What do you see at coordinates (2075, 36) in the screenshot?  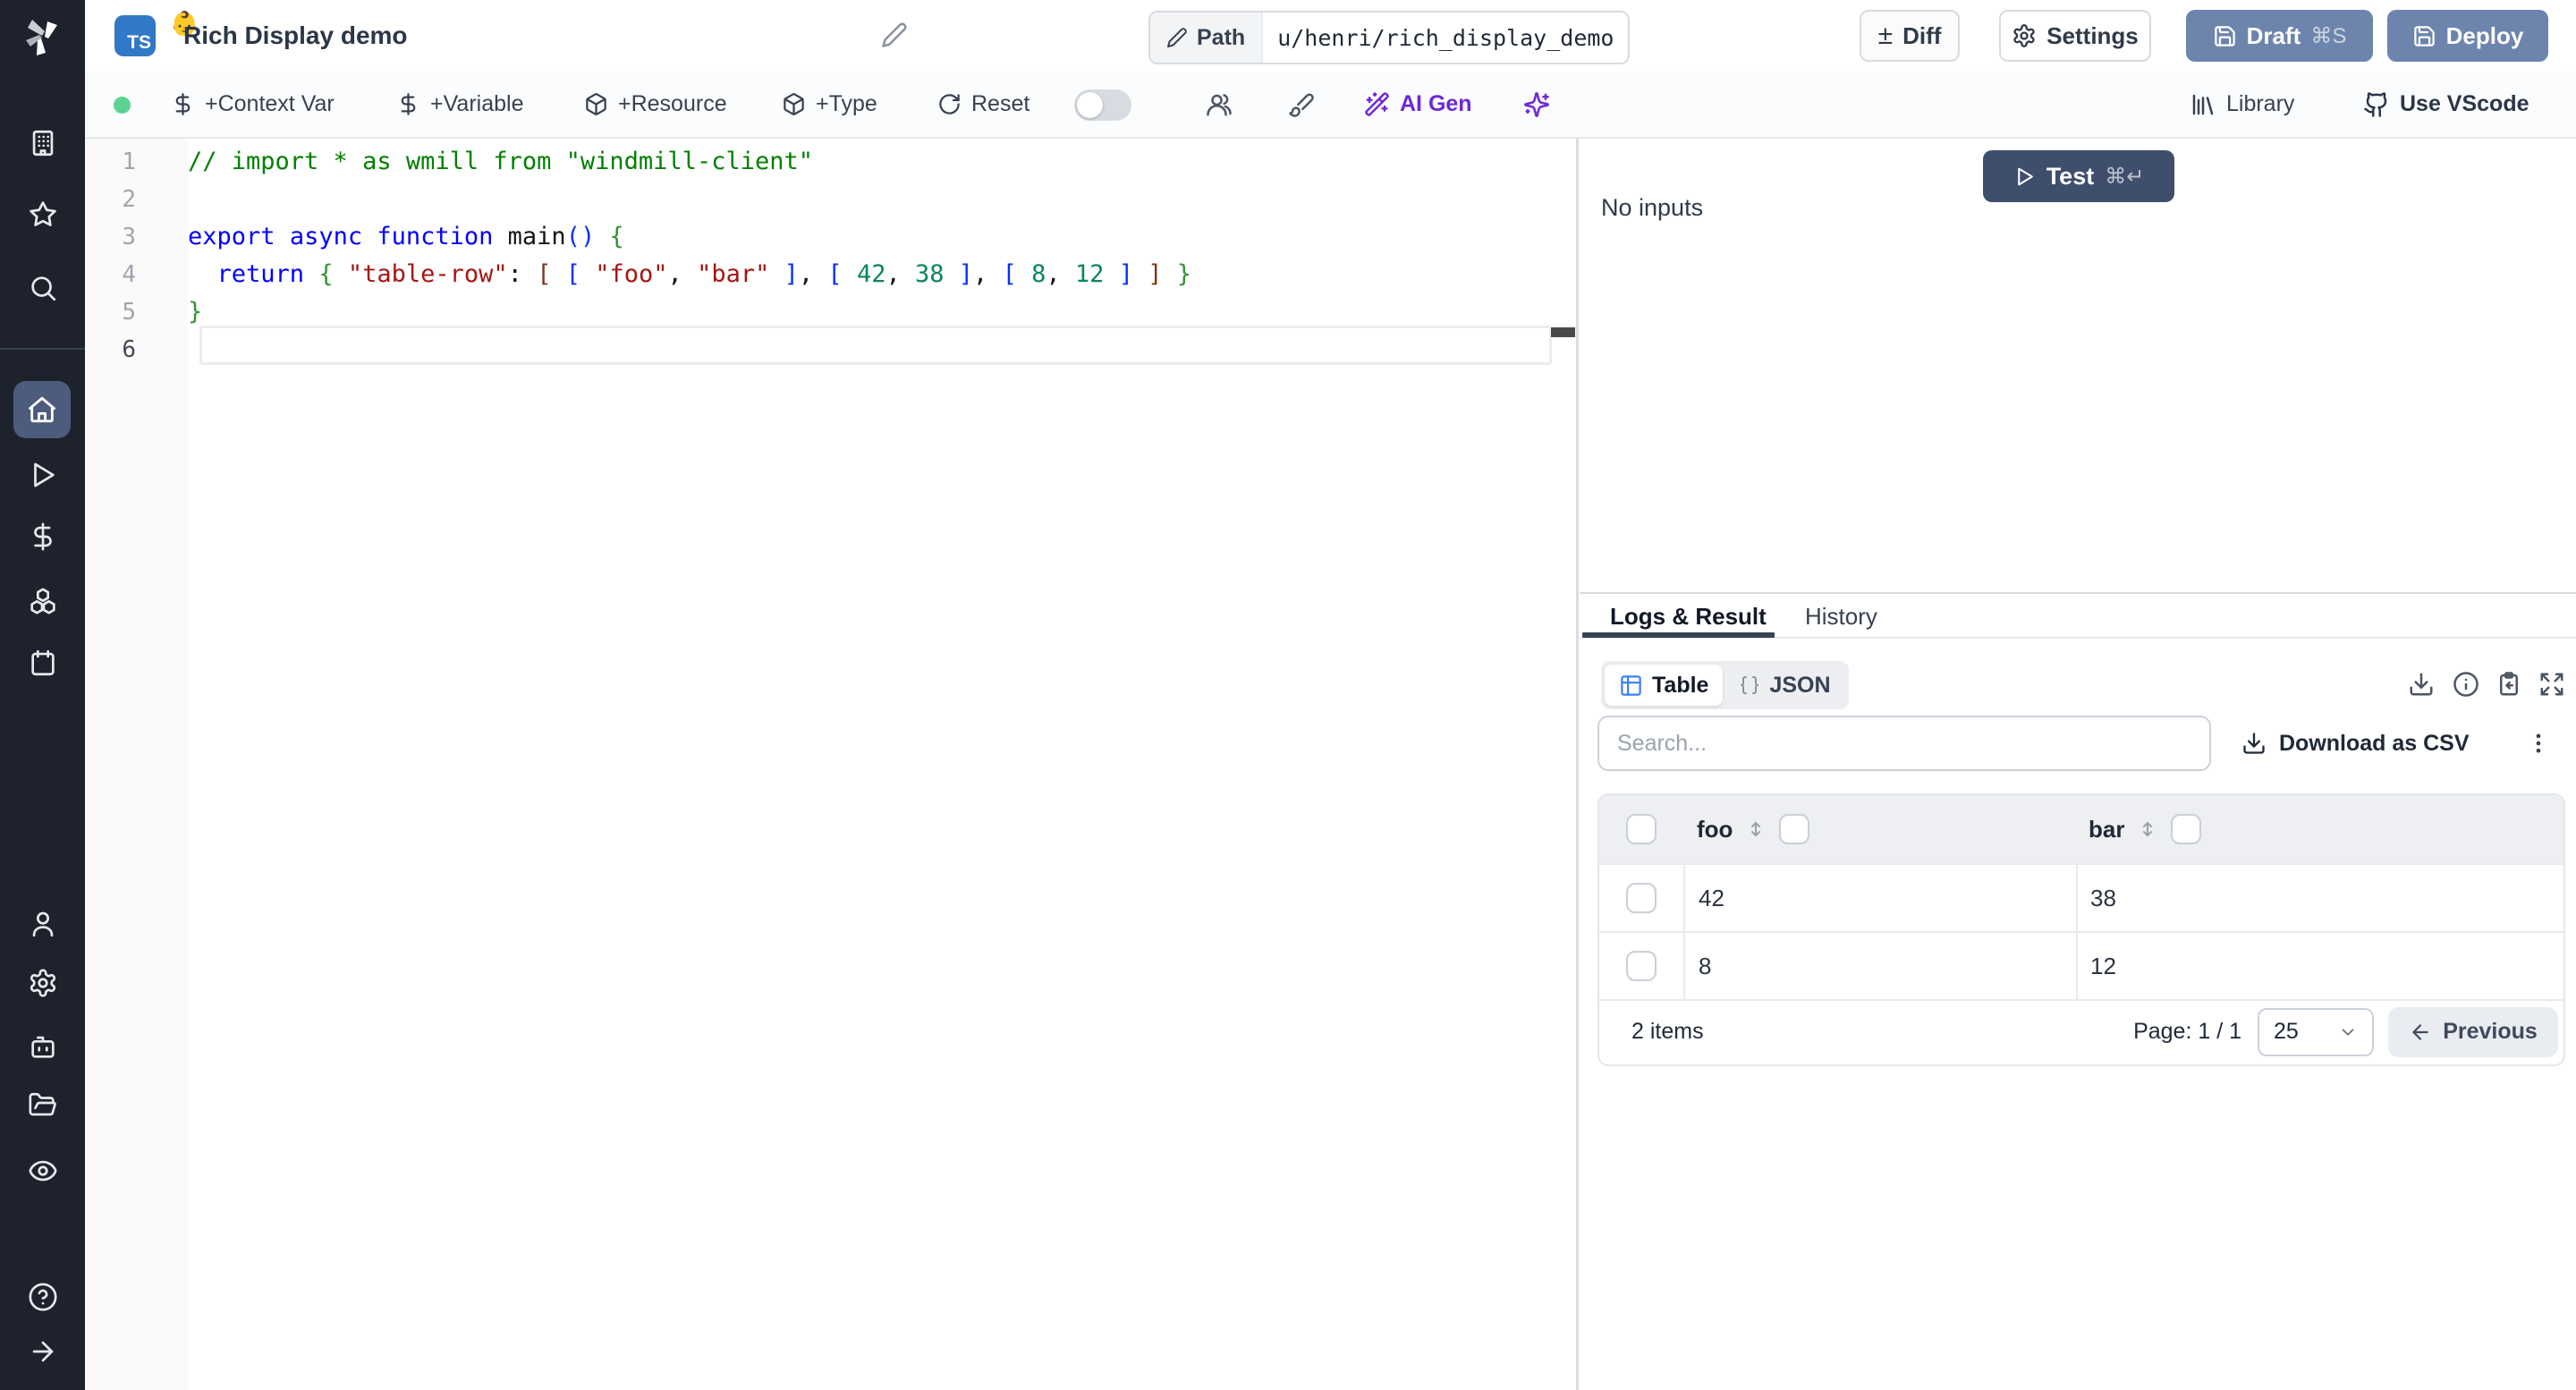 I see `settings-button: Settings` at bounding box center [2075, 36].